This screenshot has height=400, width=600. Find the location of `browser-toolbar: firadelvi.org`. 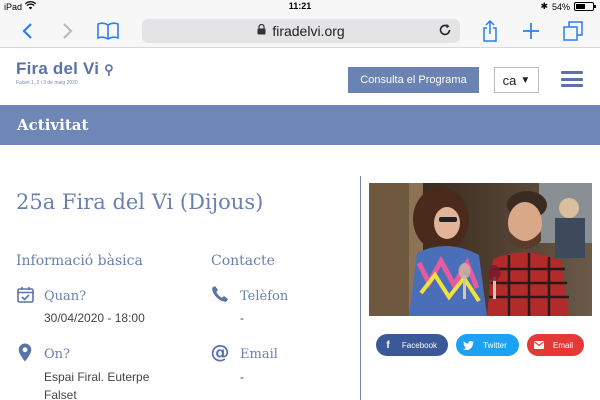

browser-toolbar: firadelvi.org is located at coordinates (300, 31).